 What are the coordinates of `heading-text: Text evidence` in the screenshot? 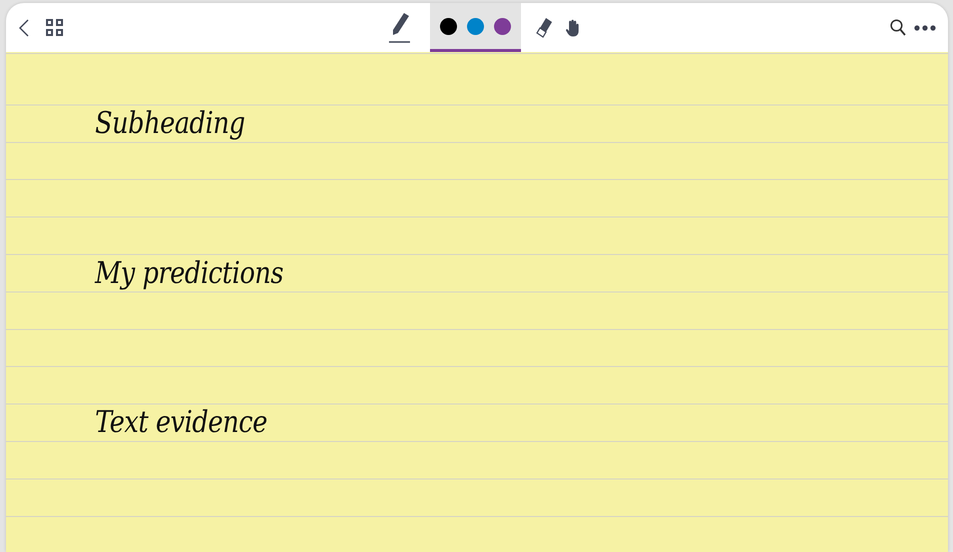 It's located at (181, 423).